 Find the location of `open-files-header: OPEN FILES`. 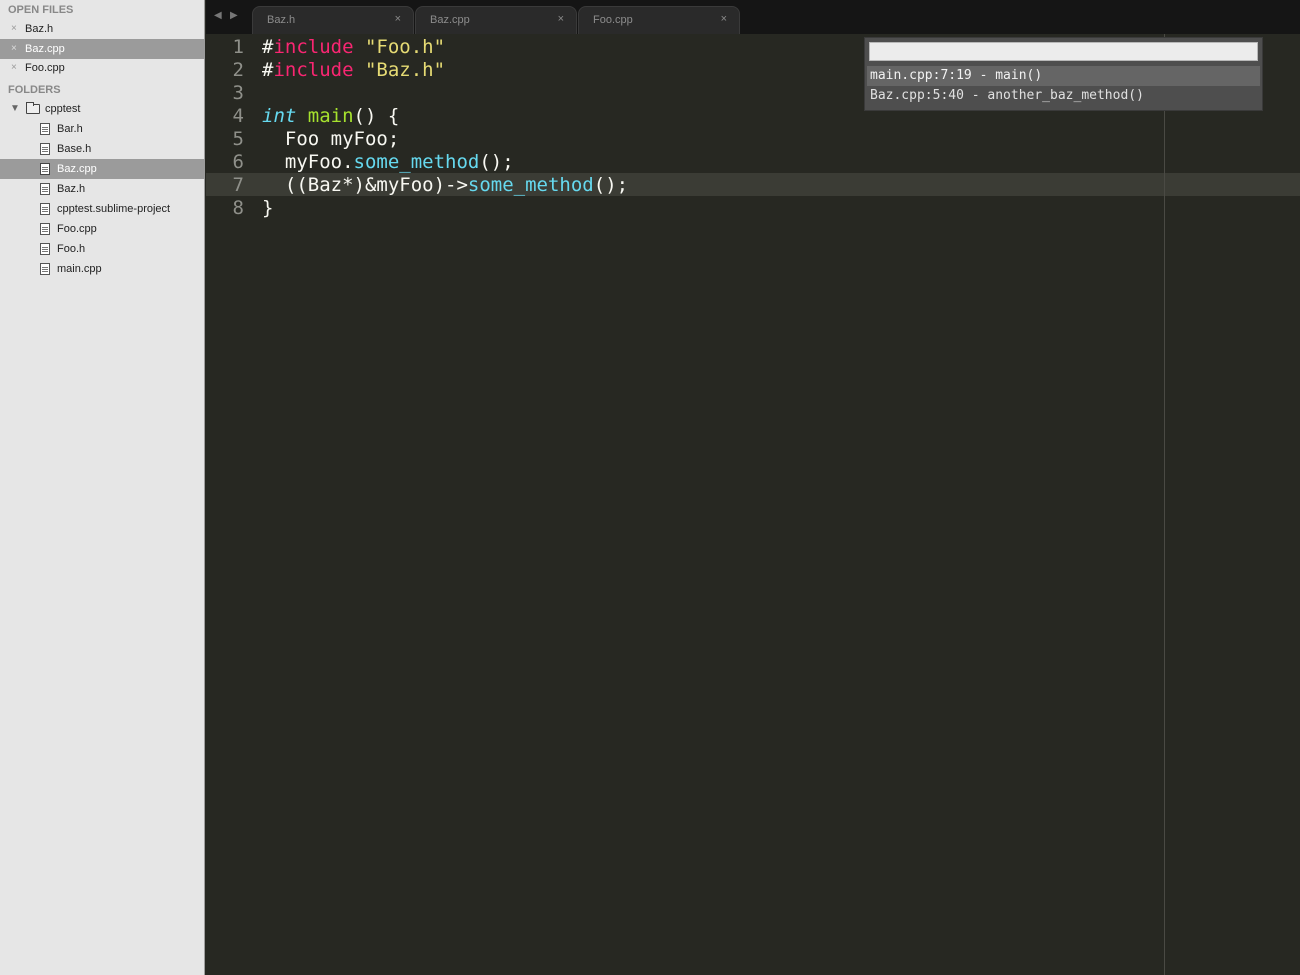

open-files-header: OPEN FILES is located at coordinates (41, 10).